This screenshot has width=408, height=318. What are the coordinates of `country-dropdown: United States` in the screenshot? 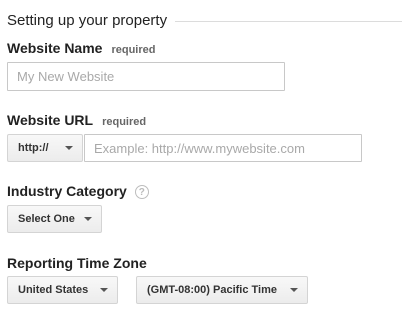 It's located at (62, 290).